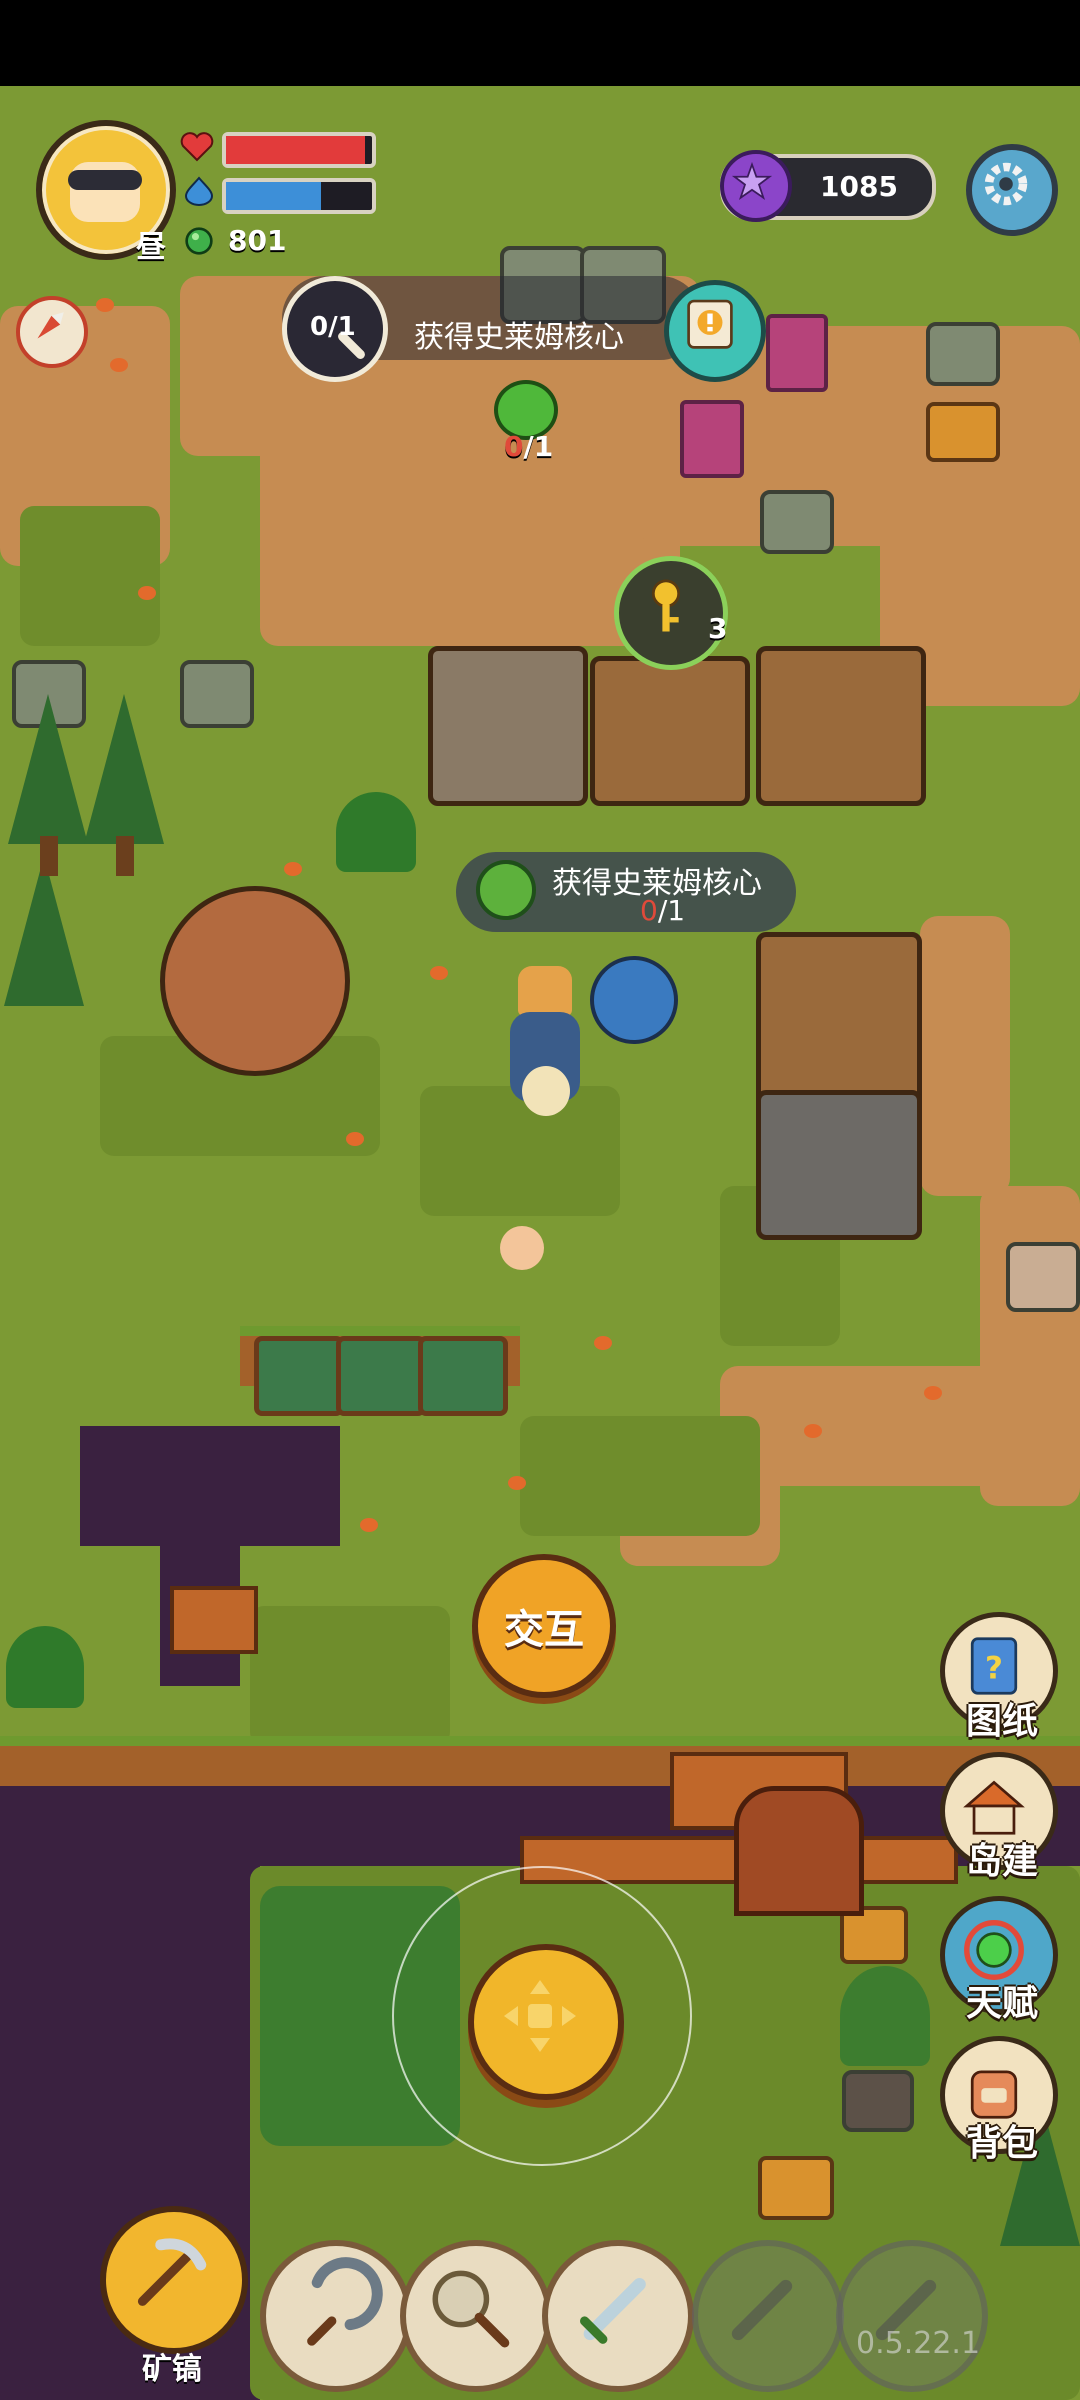 The image size is (1080, 2400). What do you see at coordinates (199, 191) in the screenshot?
I see `mana-icon` at bounding box center [199, 191].